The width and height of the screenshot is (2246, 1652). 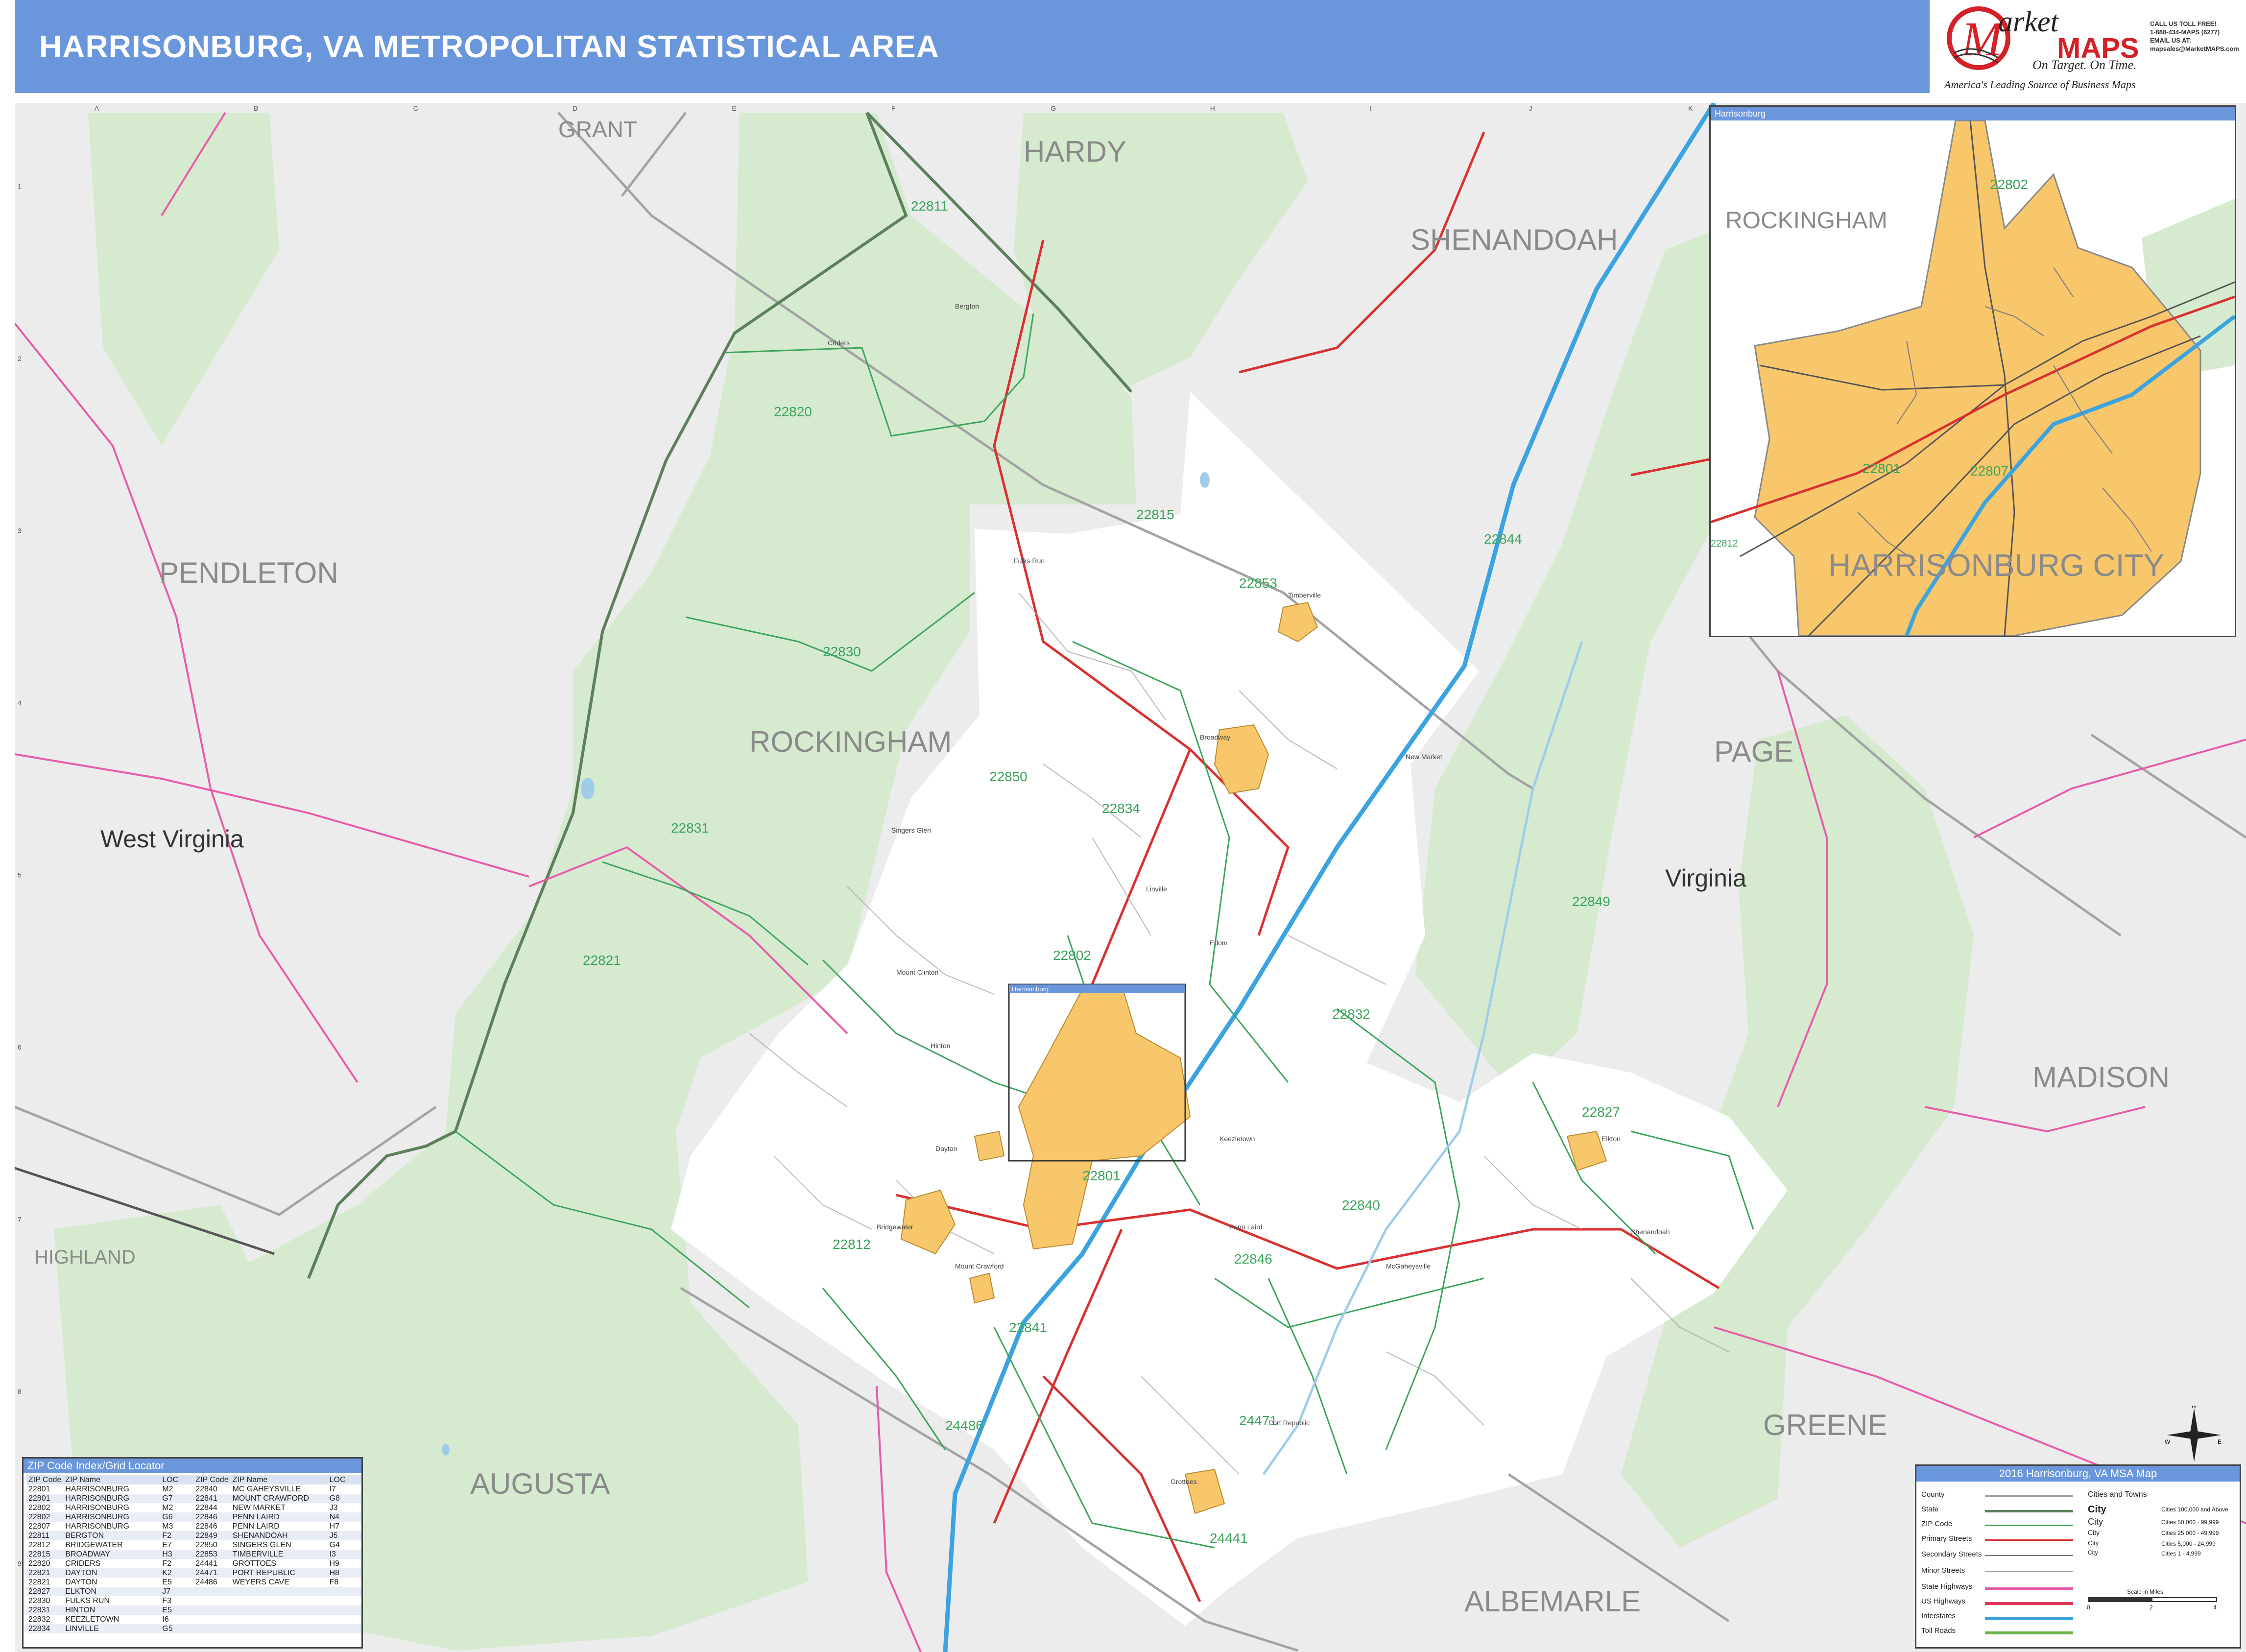 I want to click on zip-index-row: 22821 DAYTON K2 24471 PORT REPUBLIC H8, so click(x=194, y=1573).